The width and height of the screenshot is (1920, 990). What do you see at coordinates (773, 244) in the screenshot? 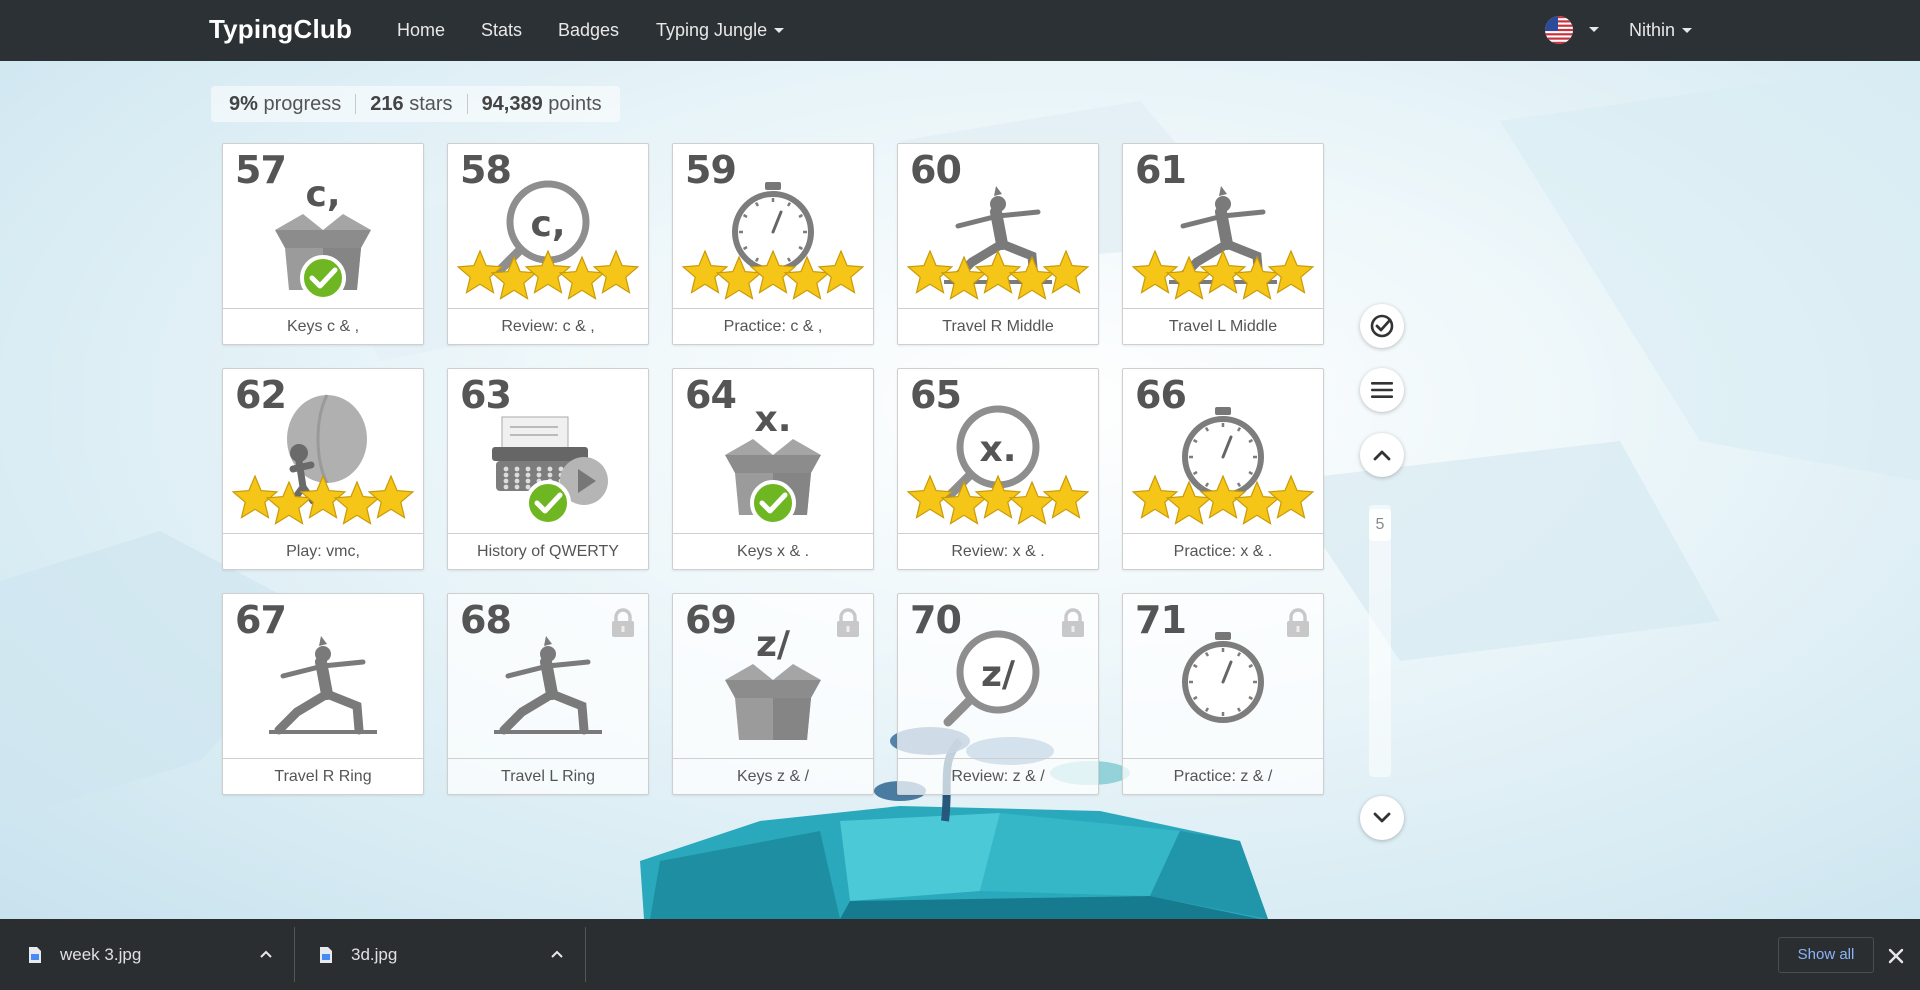
I see `lesson-card: 59 Practice: c & ,` at bounding box center [773, 244].